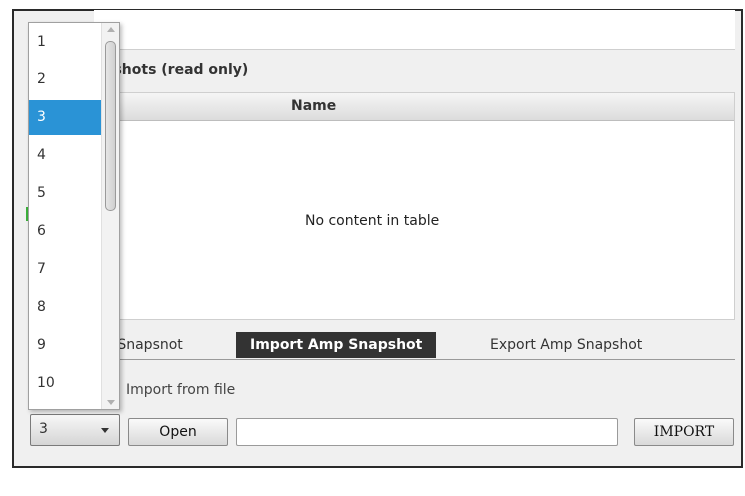  I want to click on import-from-file-label: Import from file, so click(181, 390).